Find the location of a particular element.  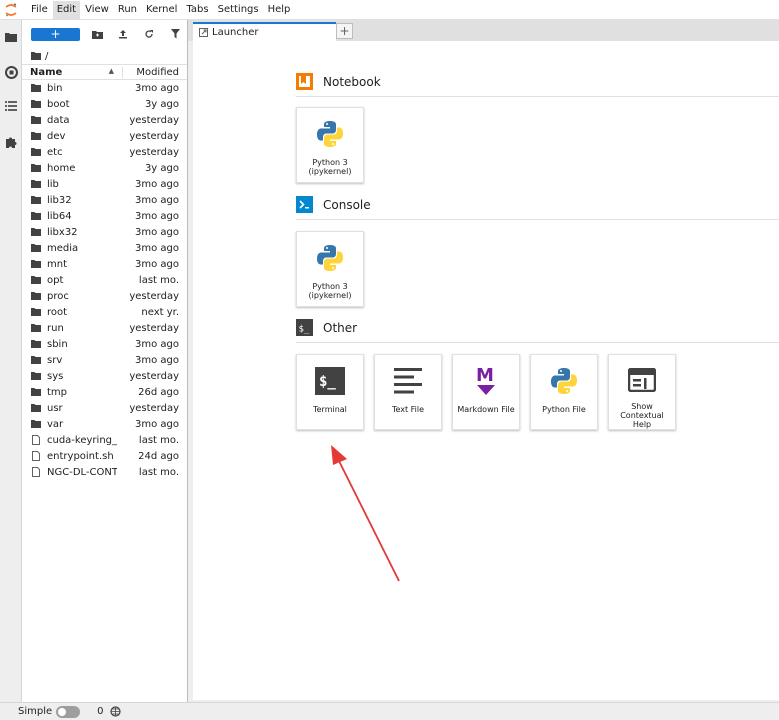

file-row: var 3mo ago is located at coordinates (104, 424).